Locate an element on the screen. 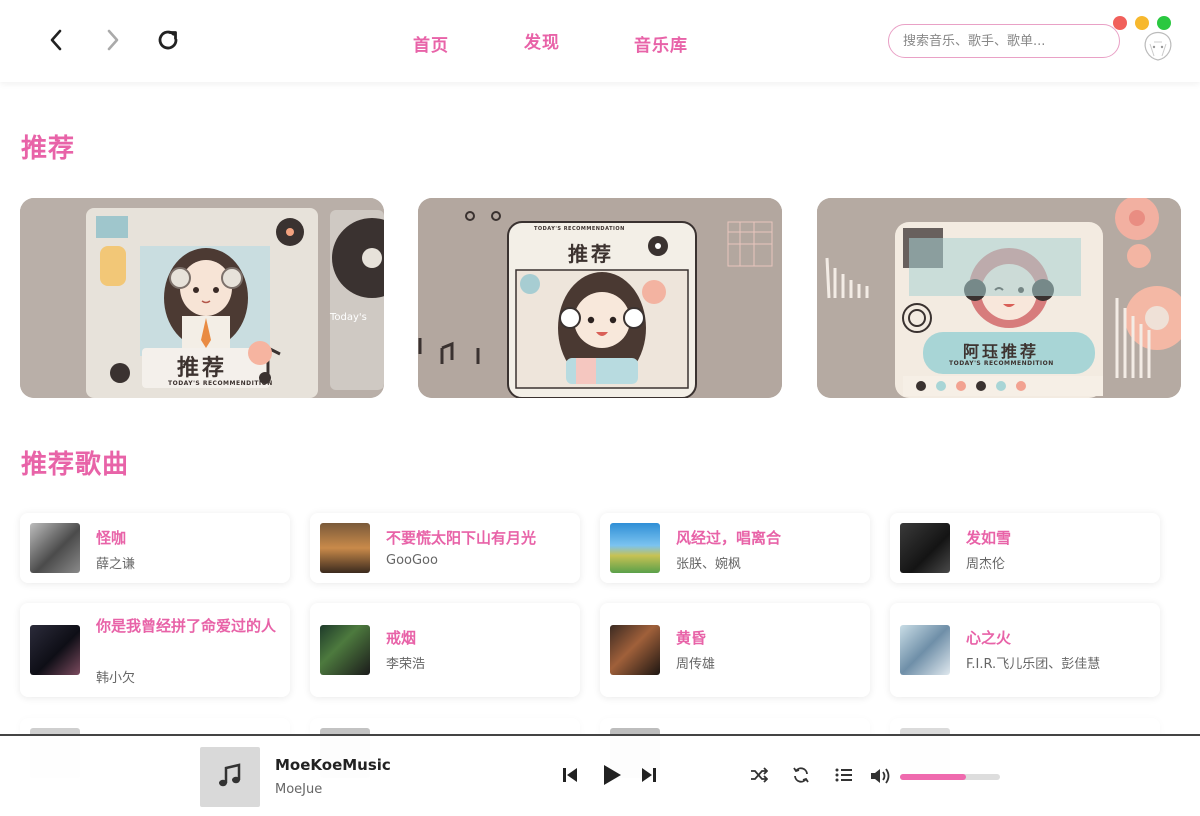 The width and height of the screenshot is (1200, 816). search-box is located at coordinates (1004, 41).